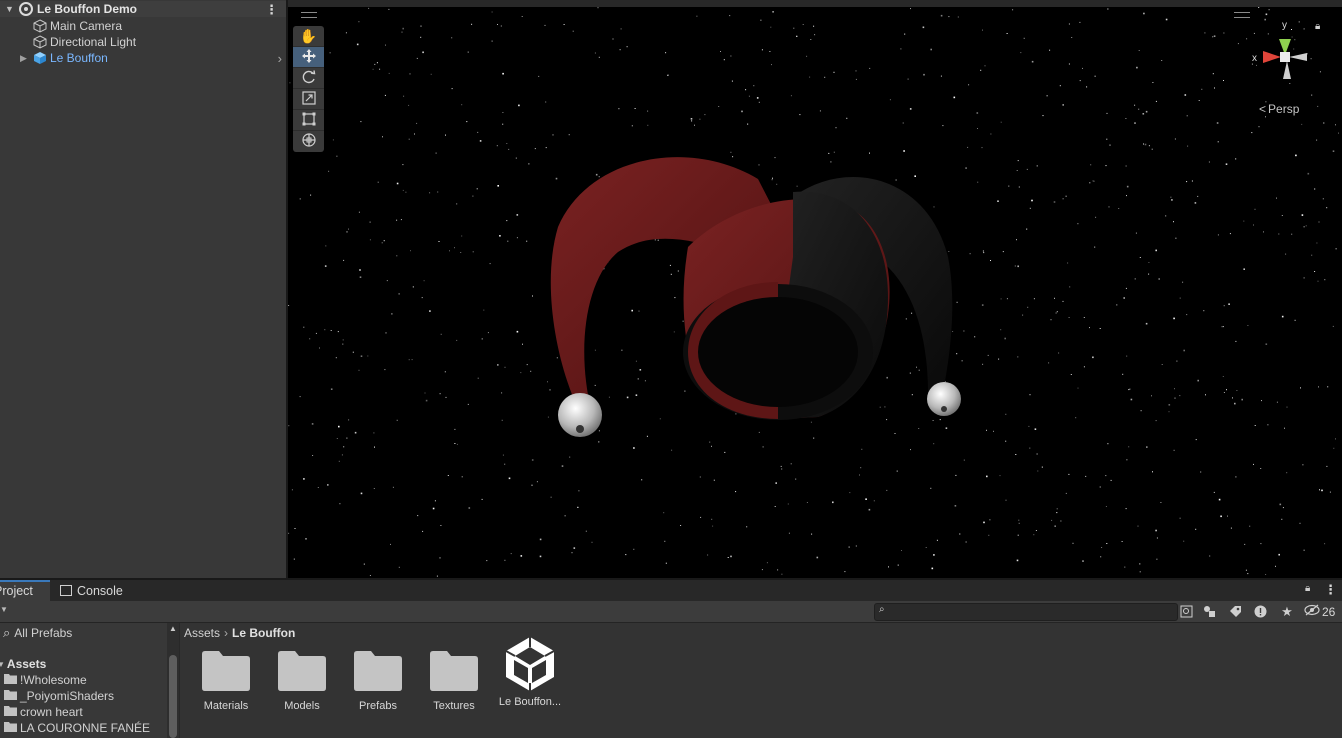 The image size is (1342, 738). What do you see at coordinates (1235, 611) in the screenshot?
I see `filter-by-label-icon` at bounding box center [1235, 611].